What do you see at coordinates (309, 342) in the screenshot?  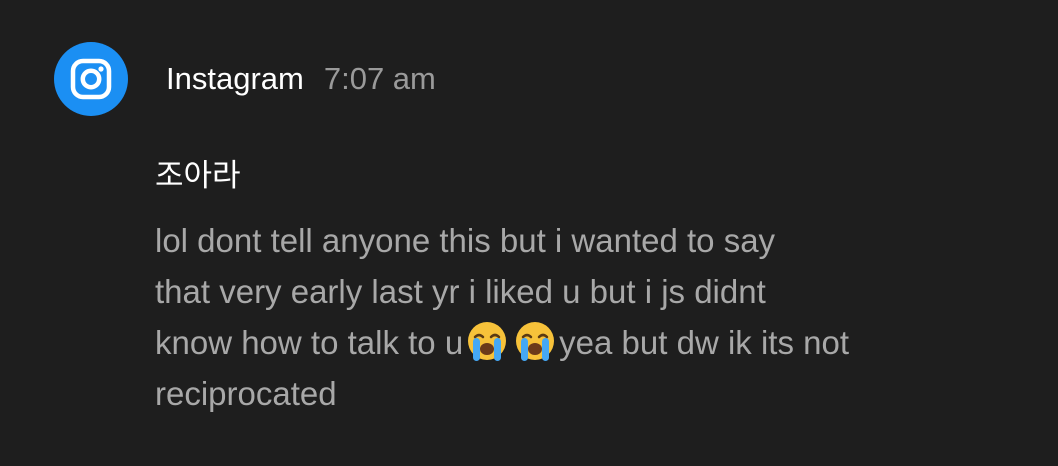 I see `message-text: know how to talk to u` at bounding box center [309, 342].